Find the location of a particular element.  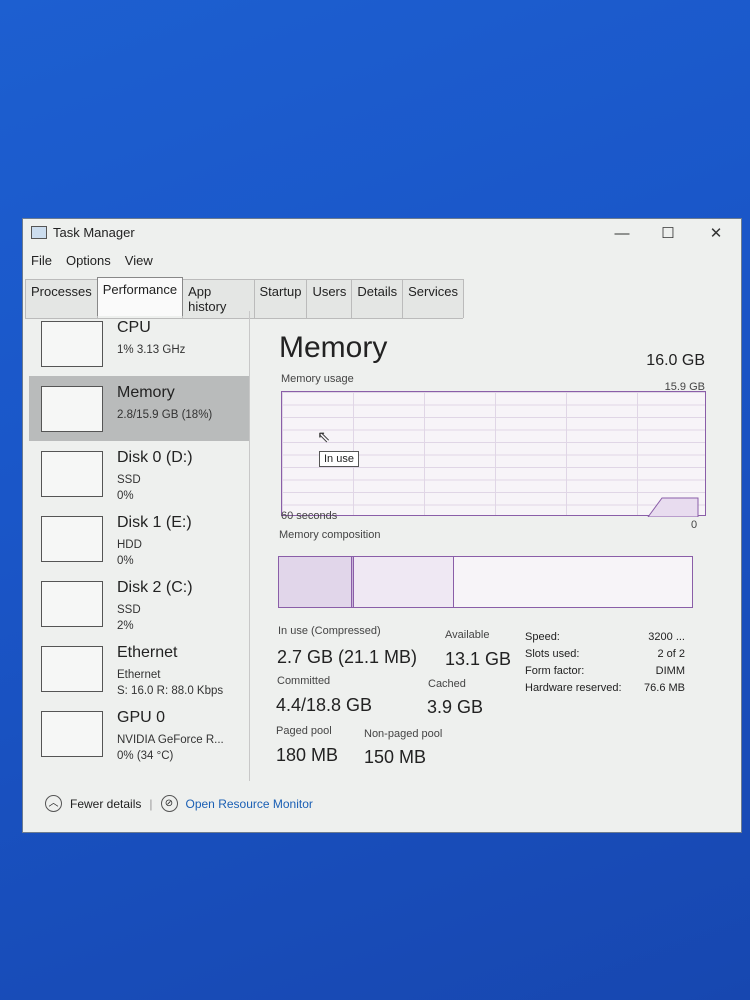

tab-services: Services is located at coordinates (433, 298).